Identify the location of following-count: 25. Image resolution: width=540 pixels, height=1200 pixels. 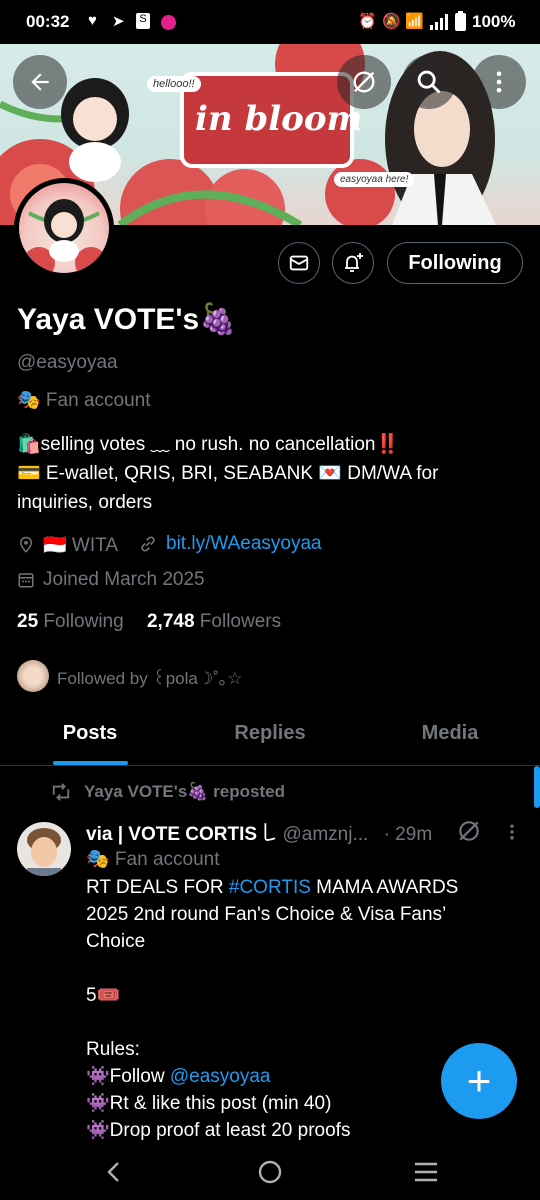
(28, 621).